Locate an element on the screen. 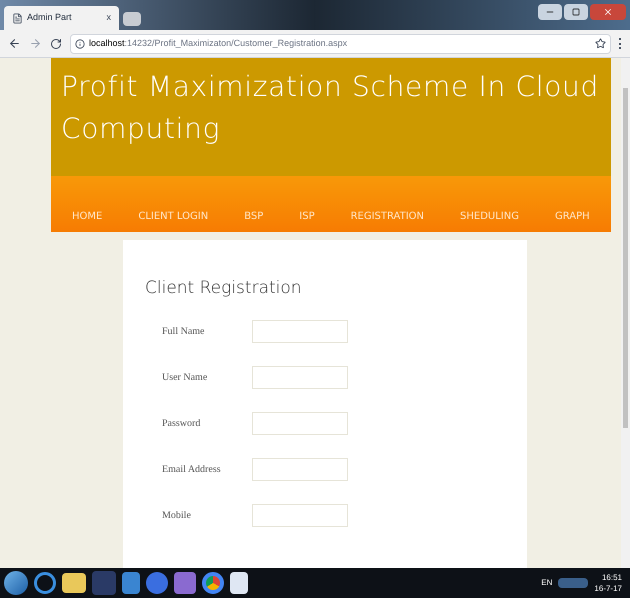  nav-link: HOME is located at coordinates (87, 216).